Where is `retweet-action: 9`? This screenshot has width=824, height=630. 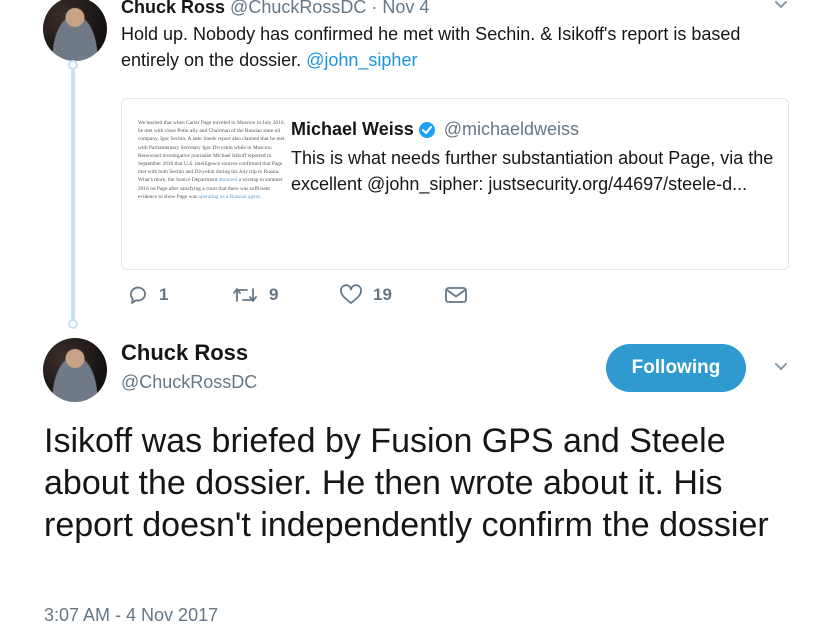 retweet-action: 9 is located at coordinates (254, 295).